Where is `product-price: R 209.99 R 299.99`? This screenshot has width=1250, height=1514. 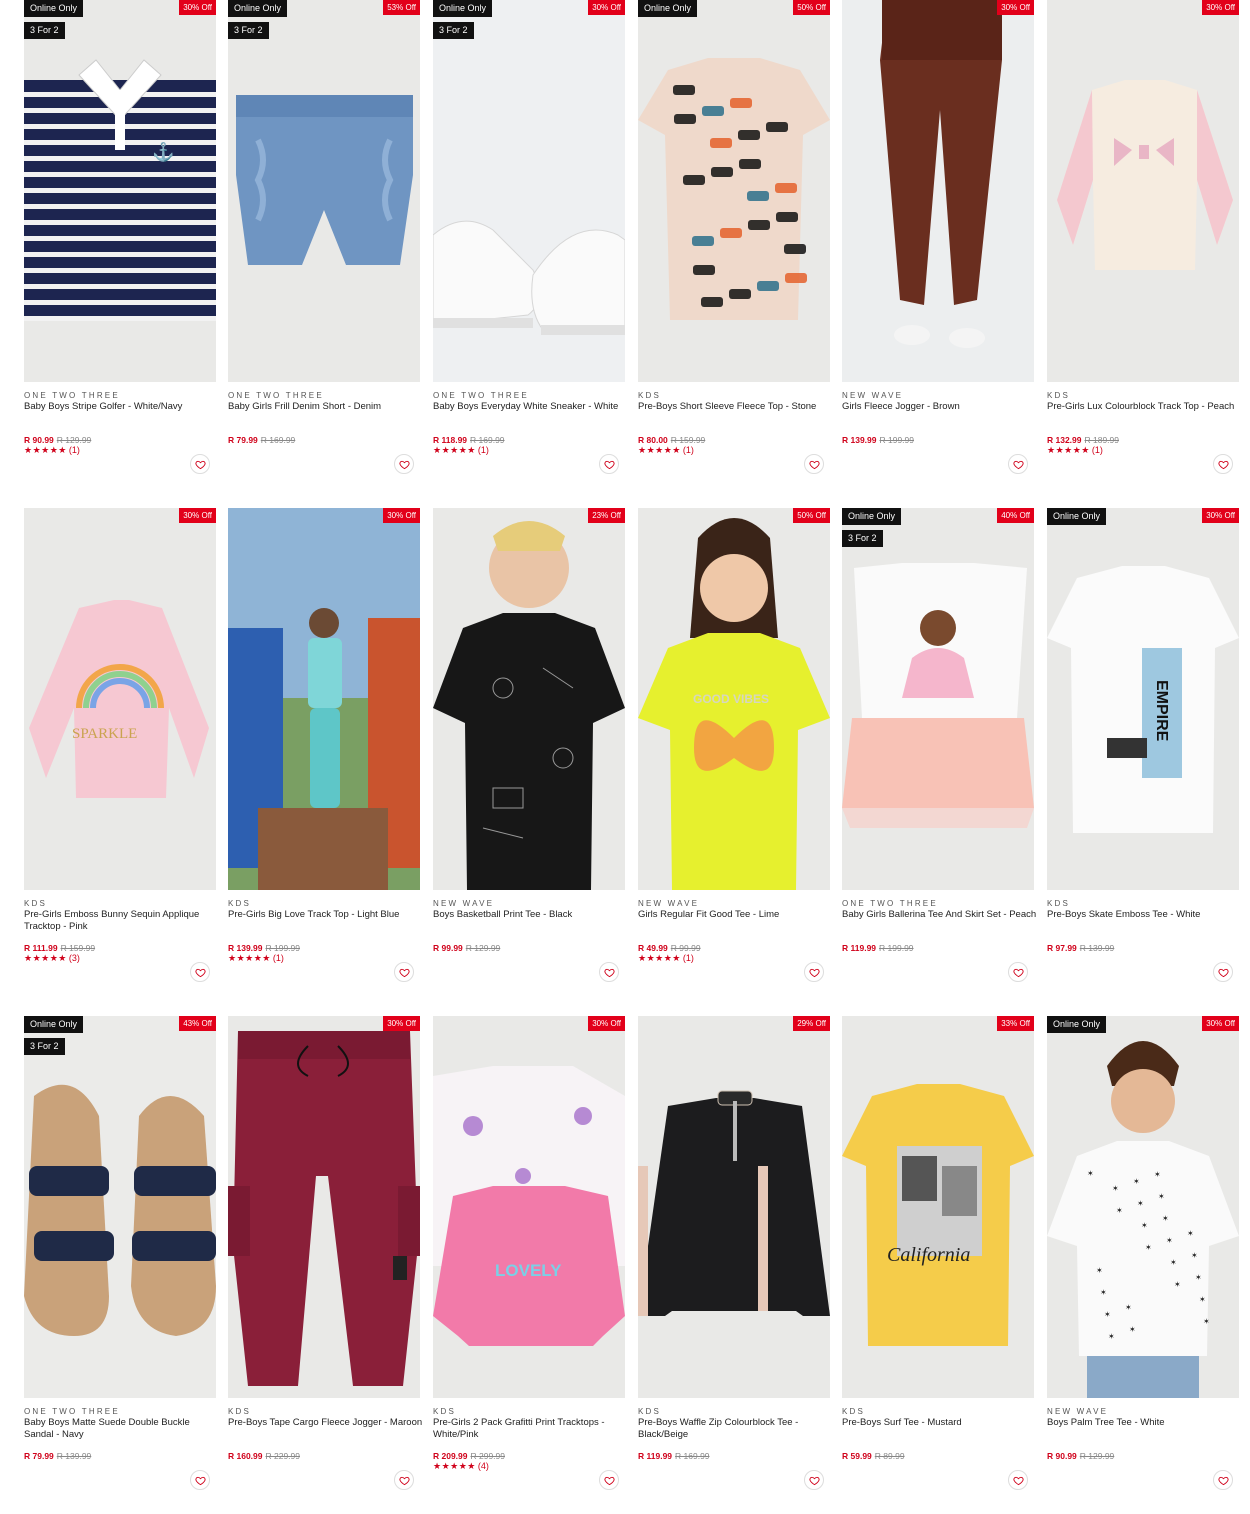 product-price: R 209.99 R 299.99 is located at coordinates (469, 1456).